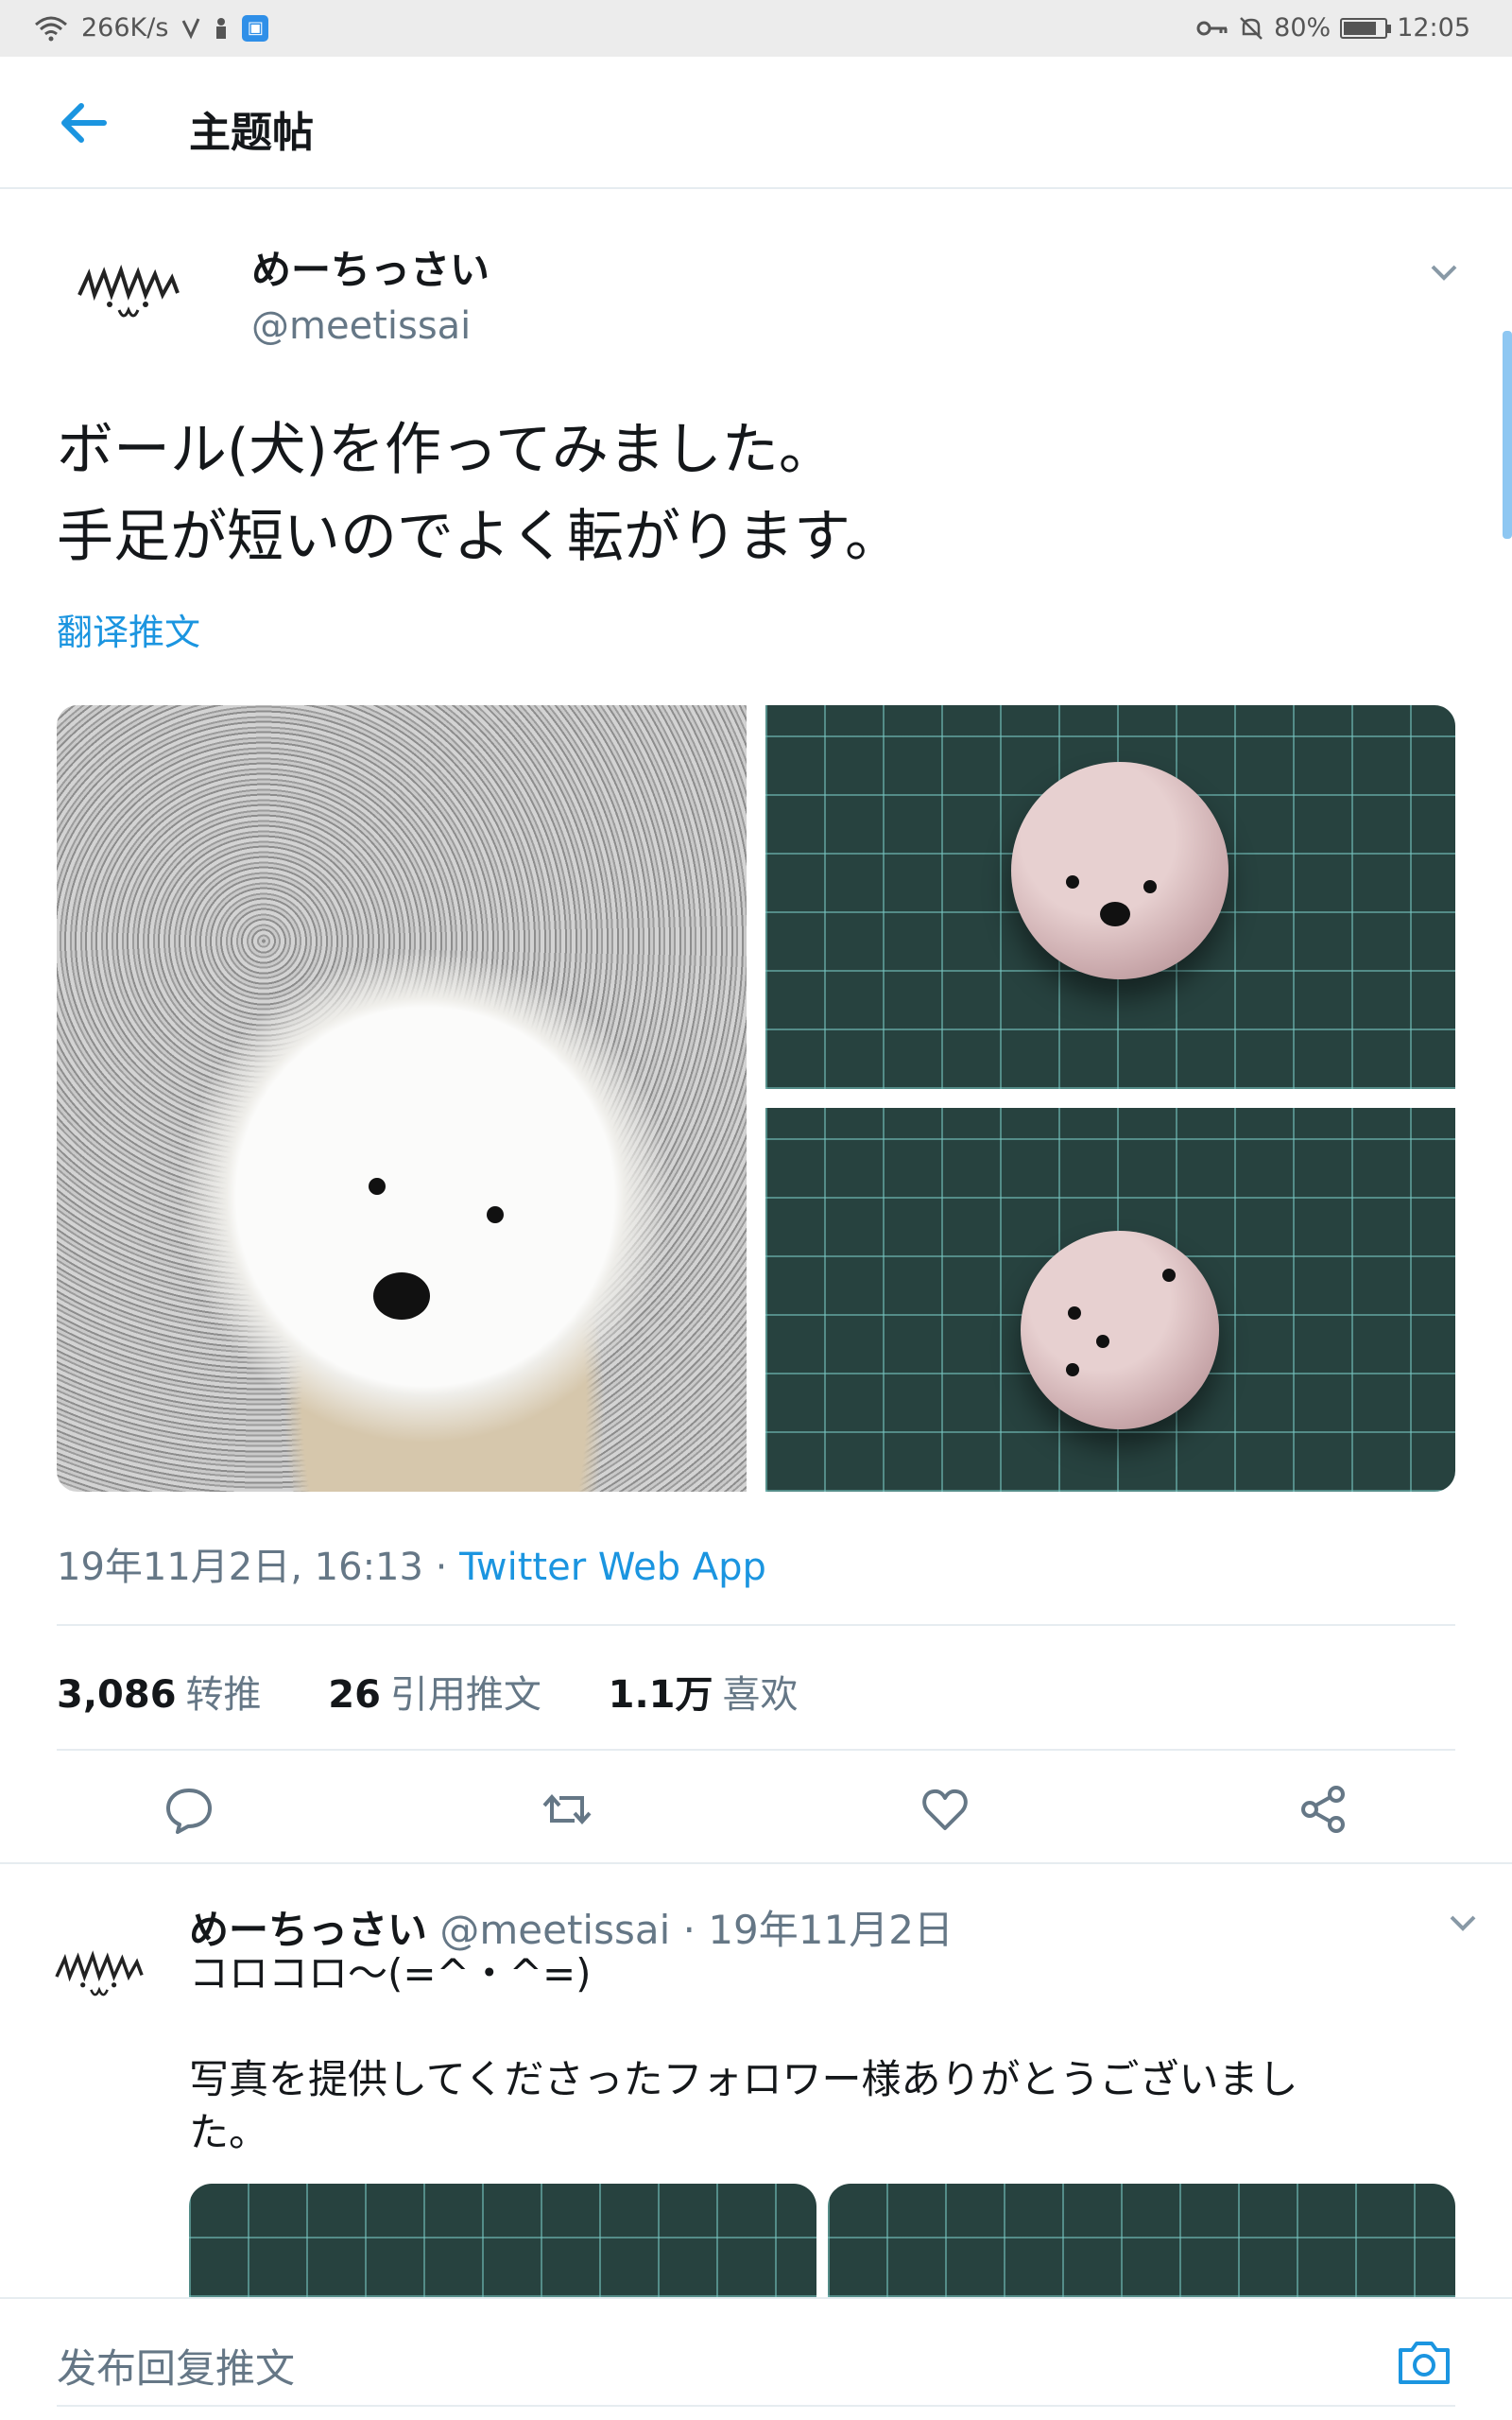 The image size is (1512, 2420). Describe the element at coordinates (223, 1695) in the screenshot. I see `retweets-label: 转推` at that location.